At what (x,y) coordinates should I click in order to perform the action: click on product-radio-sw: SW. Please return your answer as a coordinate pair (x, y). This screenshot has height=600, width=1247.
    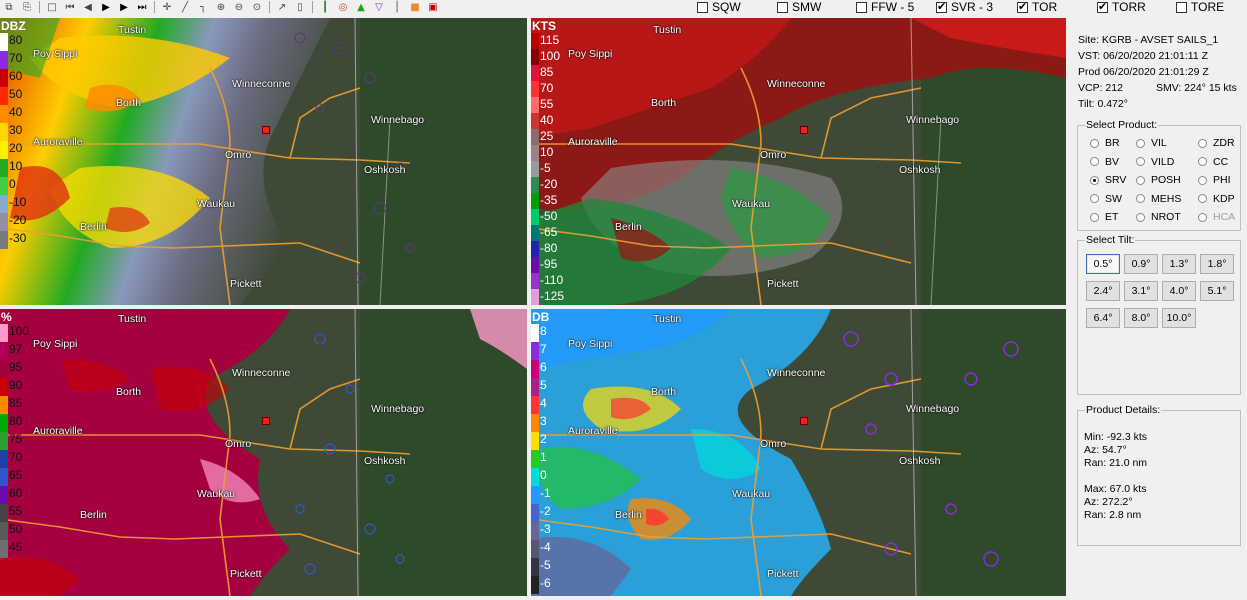
    Looking at the image, I should click on (1106, 199).